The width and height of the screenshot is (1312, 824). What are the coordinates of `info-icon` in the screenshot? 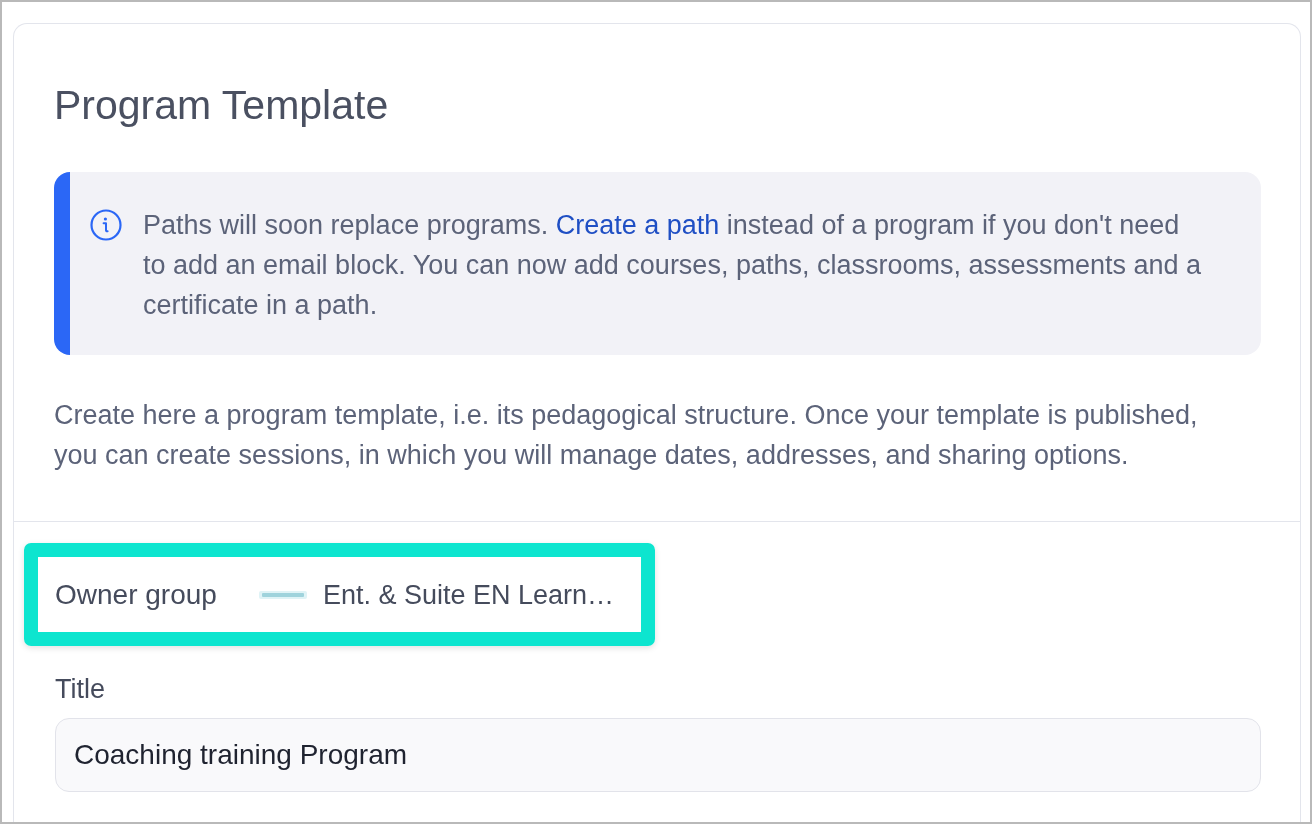 It's located at (106, 225).